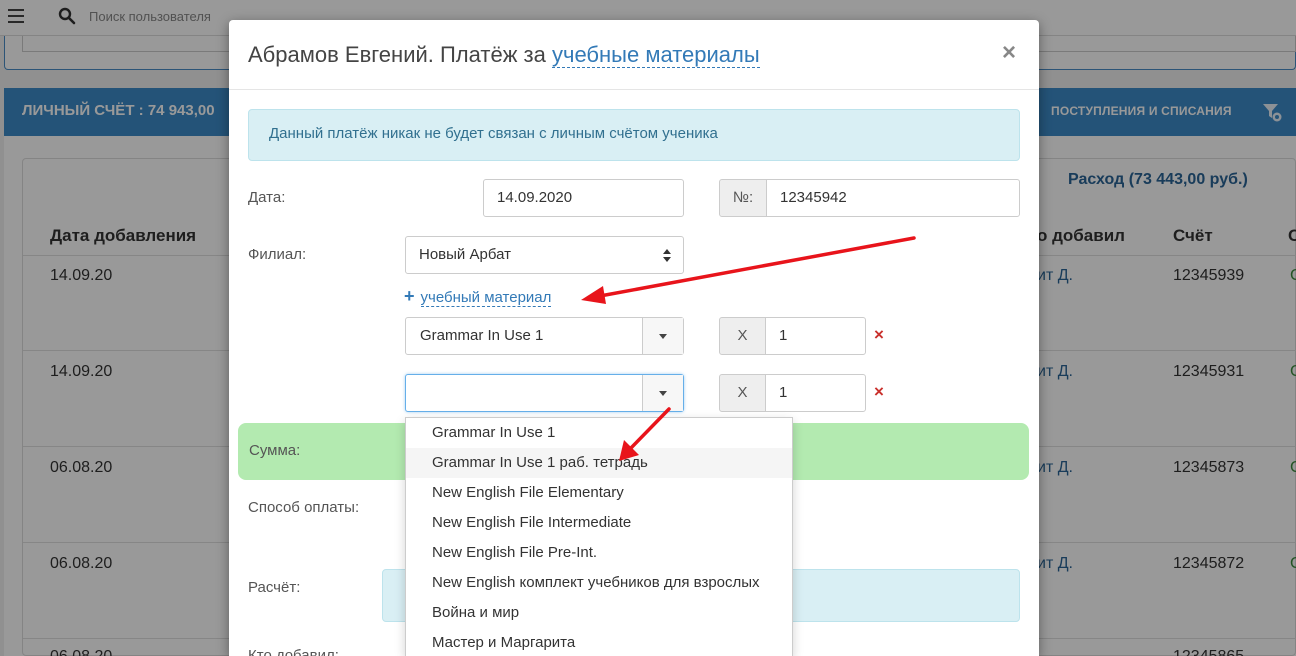 Image resolution: width=1296 pixels, height=656 pixels. Describe the element at coordinates (599, 433) in the screenshot. I see `dropdown-option: Grammar In Use 1` at that location.